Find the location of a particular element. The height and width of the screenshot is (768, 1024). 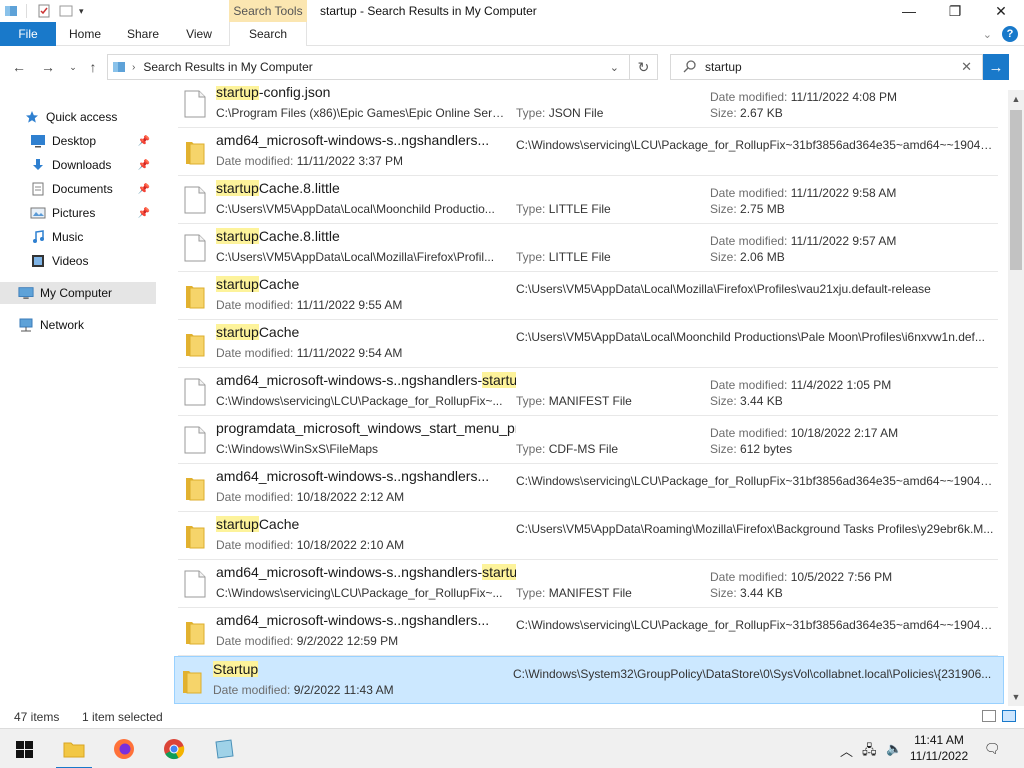

sidebar-item-my-computer: My Computer is located at coordinates (78, 293).